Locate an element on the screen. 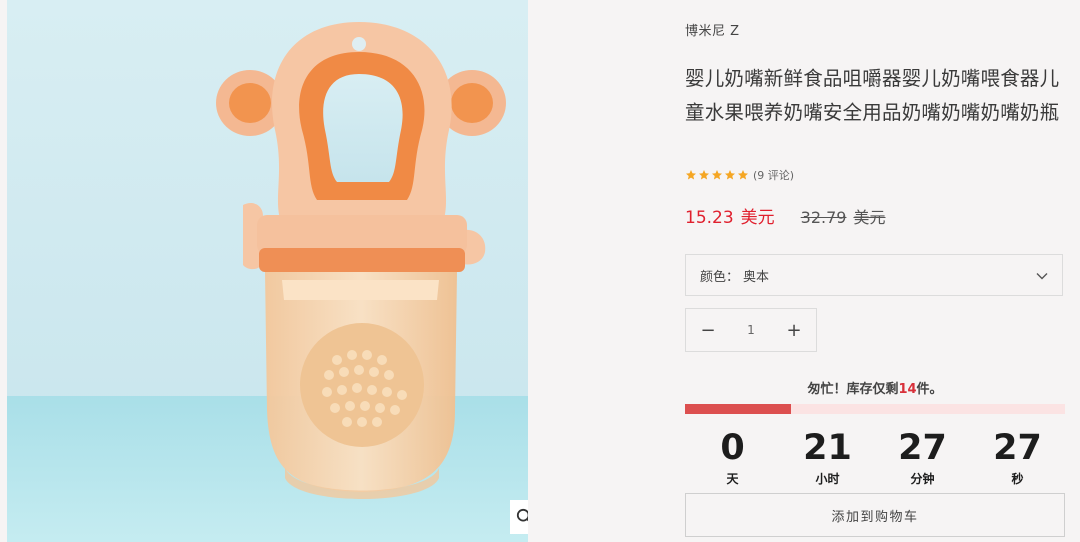 The height and width of the screenshot is (542, 1080). original-price-currency: 美元 is located at coordinates (869, 217).